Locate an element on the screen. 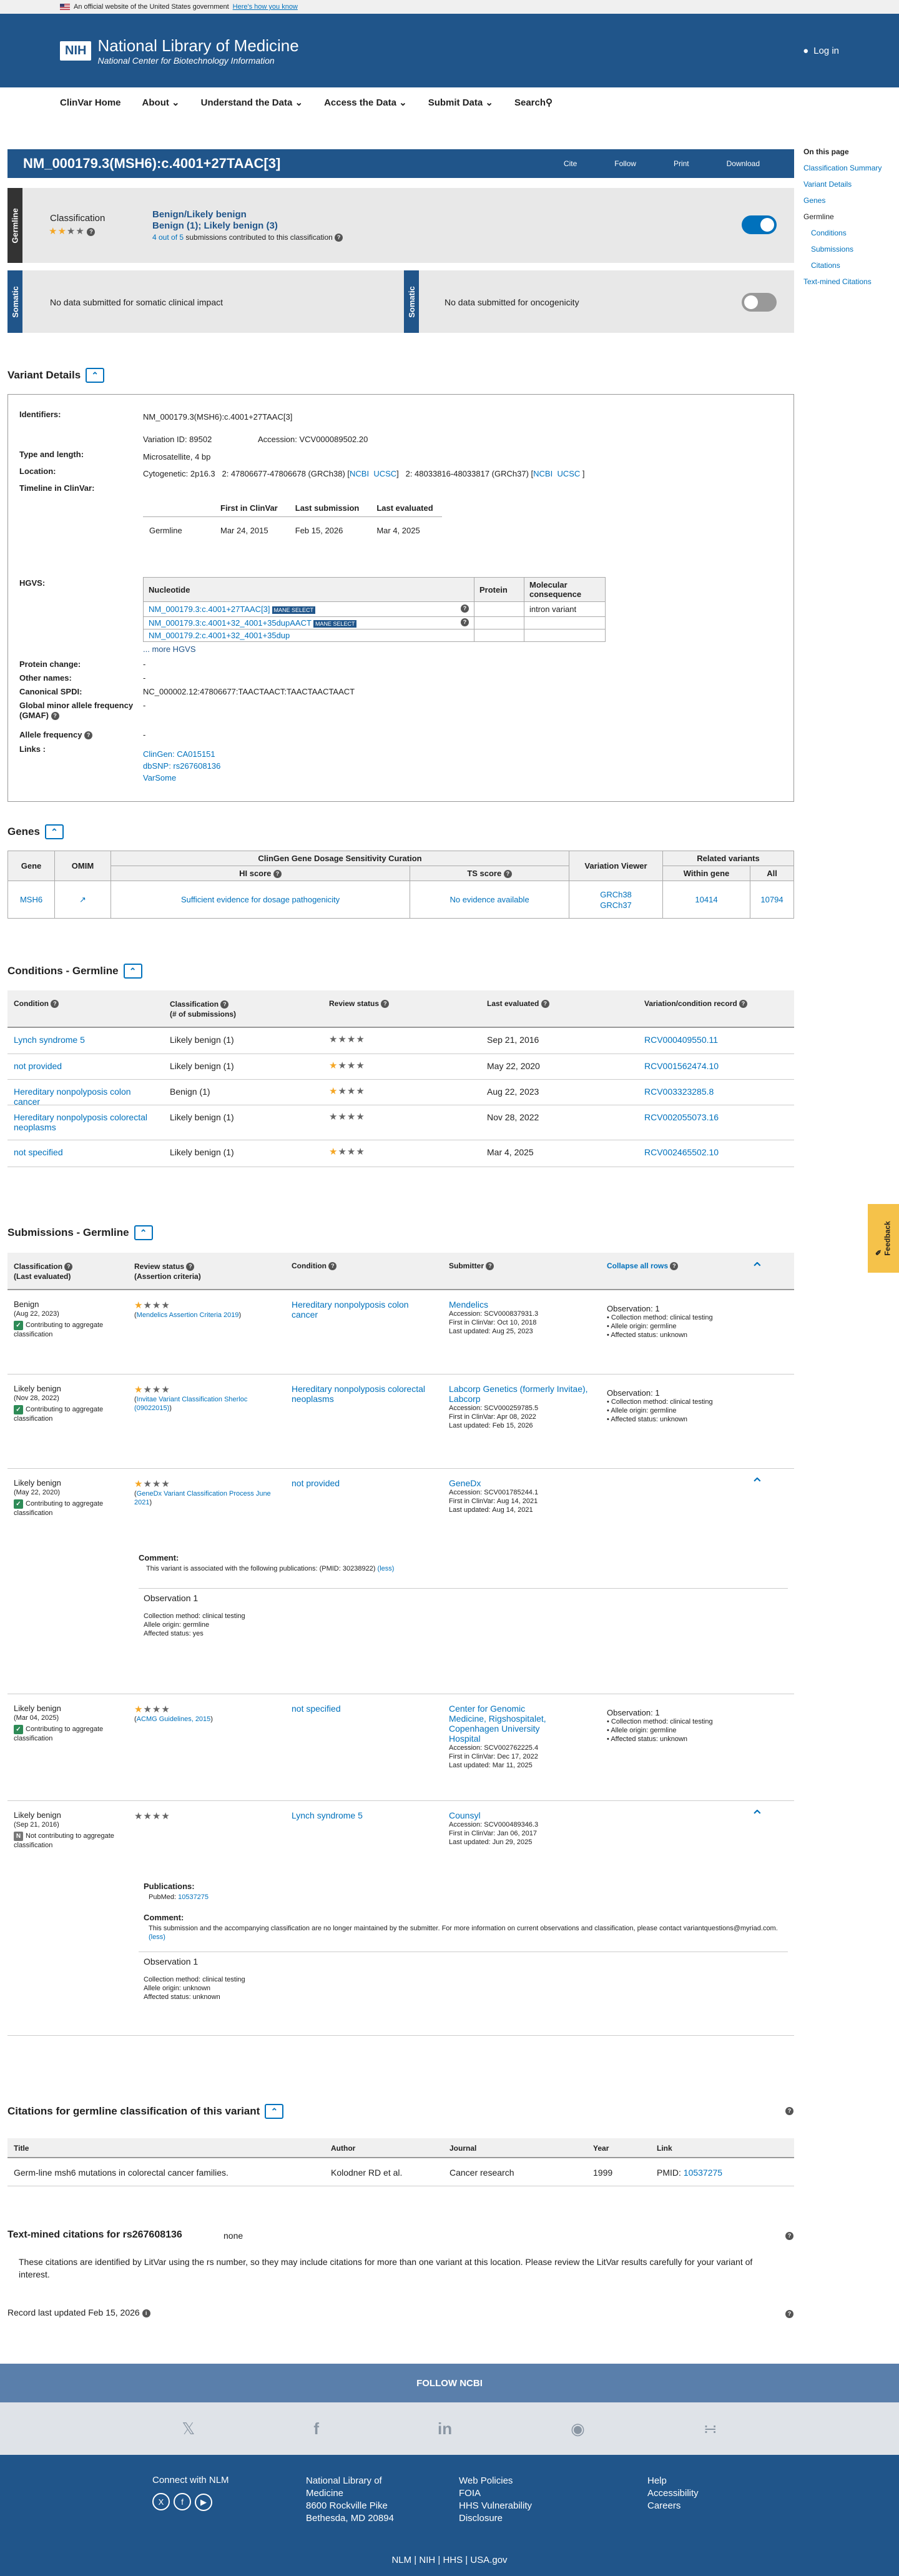 The width and height of the screenshot is (899, 2576). footer-link: FOIA is located at coordinates (495, 2493).